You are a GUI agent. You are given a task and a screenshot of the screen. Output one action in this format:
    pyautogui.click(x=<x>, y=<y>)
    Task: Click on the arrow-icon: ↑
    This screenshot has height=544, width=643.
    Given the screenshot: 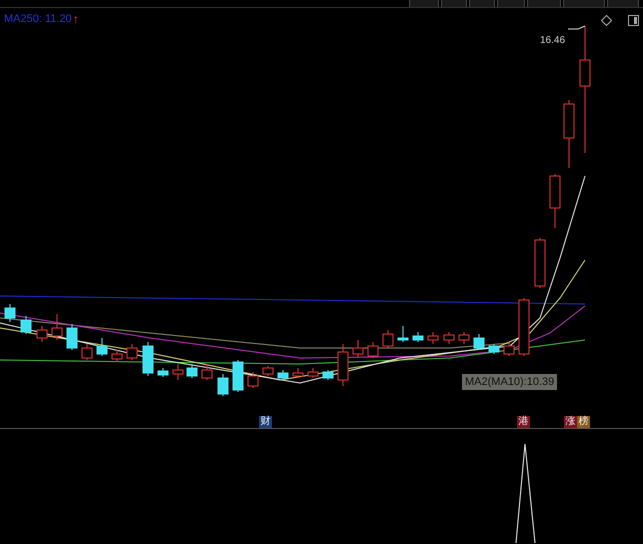 What is the action you would take?
    pyautogui.click(x=75, y=19)
    